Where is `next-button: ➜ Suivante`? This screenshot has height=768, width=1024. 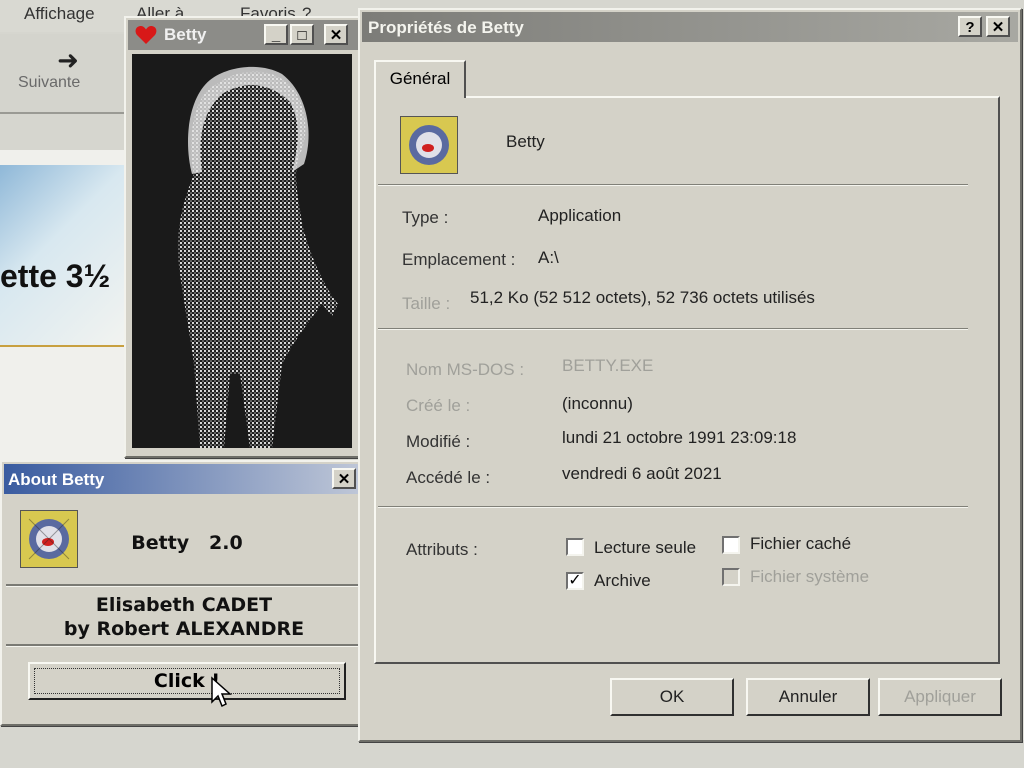
next-button: ➜ Suivante is located at coordinates (68, 76).